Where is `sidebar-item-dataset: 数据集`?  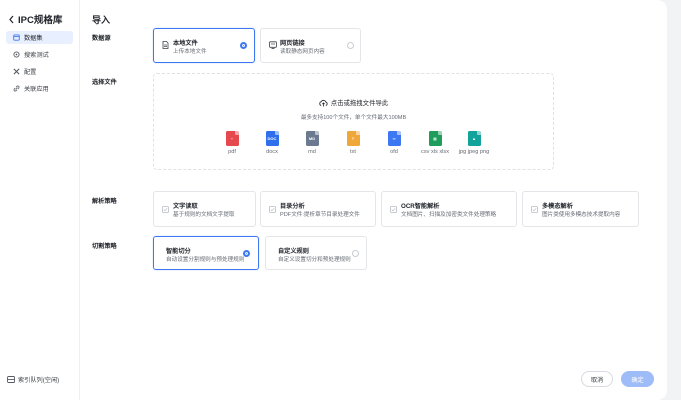 sidebar-item-dataset: 数据集 is located at coordinates (39, 37).